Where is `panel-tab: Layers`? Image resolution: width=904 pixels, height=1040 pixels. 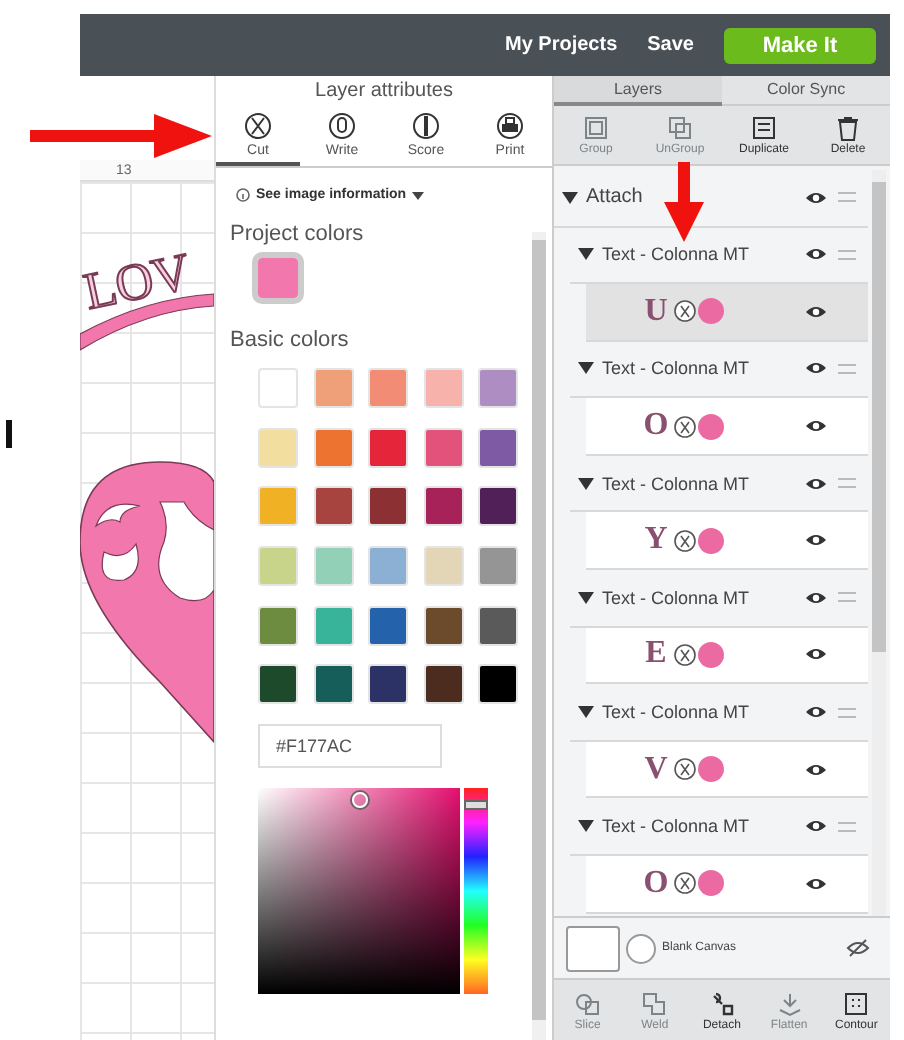 panel-tab: Layers is located at coordinates (638, 91).